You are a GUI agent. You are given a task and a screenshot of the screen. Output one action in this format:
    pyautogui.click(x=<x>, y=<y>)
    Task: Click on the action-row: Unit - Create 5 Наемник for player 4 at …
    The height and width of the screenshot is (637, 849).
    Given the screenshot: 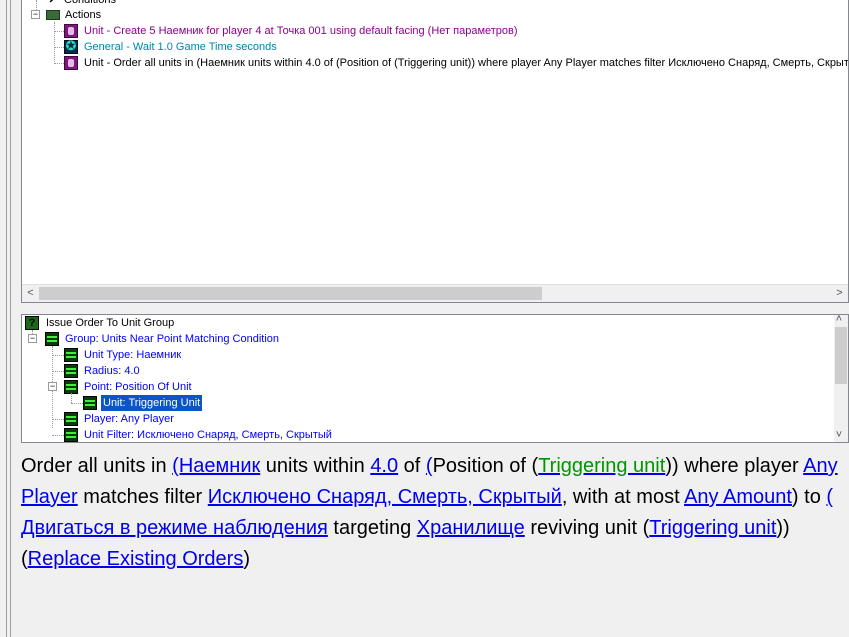 What is the action you would take?
    pyautogui.click(x=432, y=31)
    